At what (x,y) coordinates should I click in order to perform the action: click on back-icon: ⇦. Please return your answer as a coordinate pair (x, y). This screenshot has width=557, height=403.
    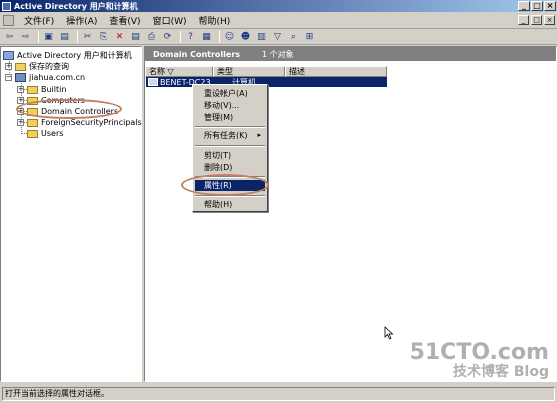
    Looking at the image, I should click on (9, 37).